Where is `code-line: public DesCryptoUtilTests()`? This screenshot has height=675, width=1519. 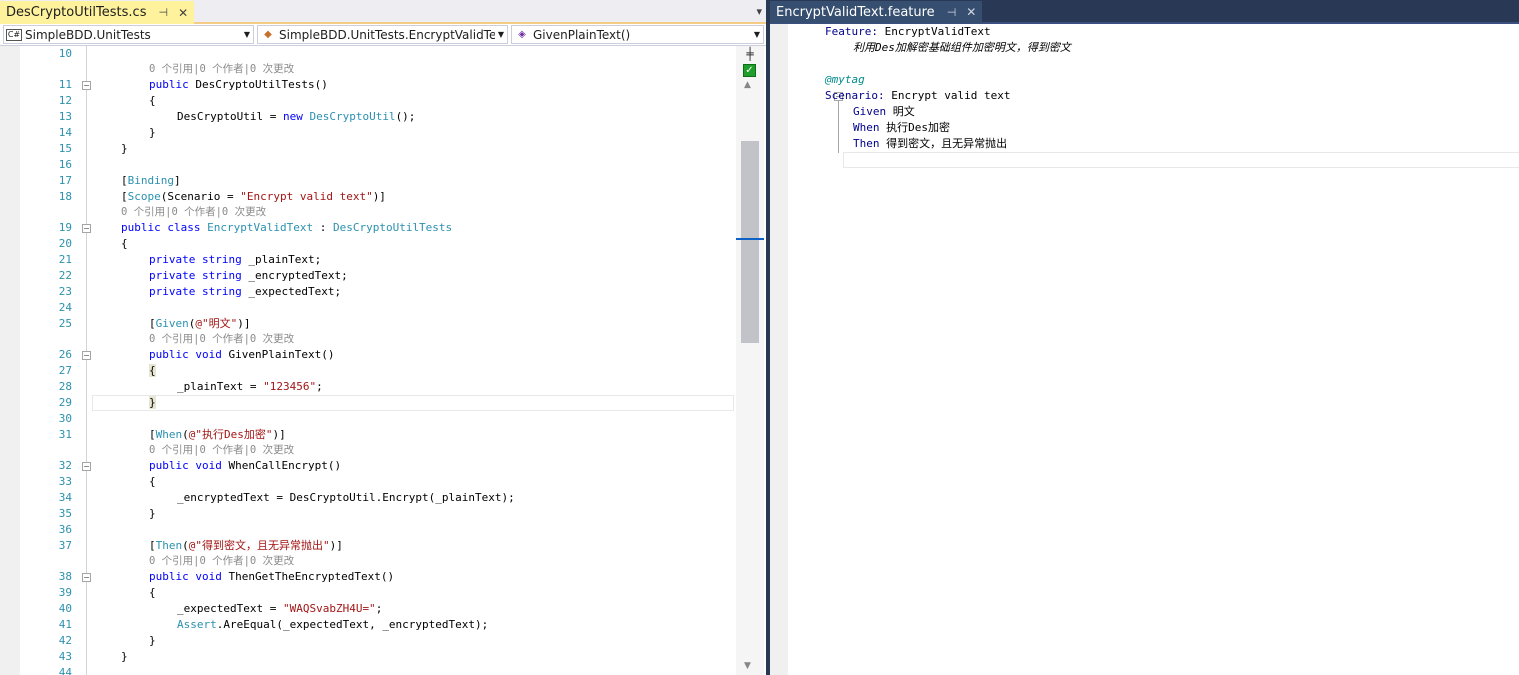
code-line: public DesCryptoUtilTests() is located at coordinates (238, 85).